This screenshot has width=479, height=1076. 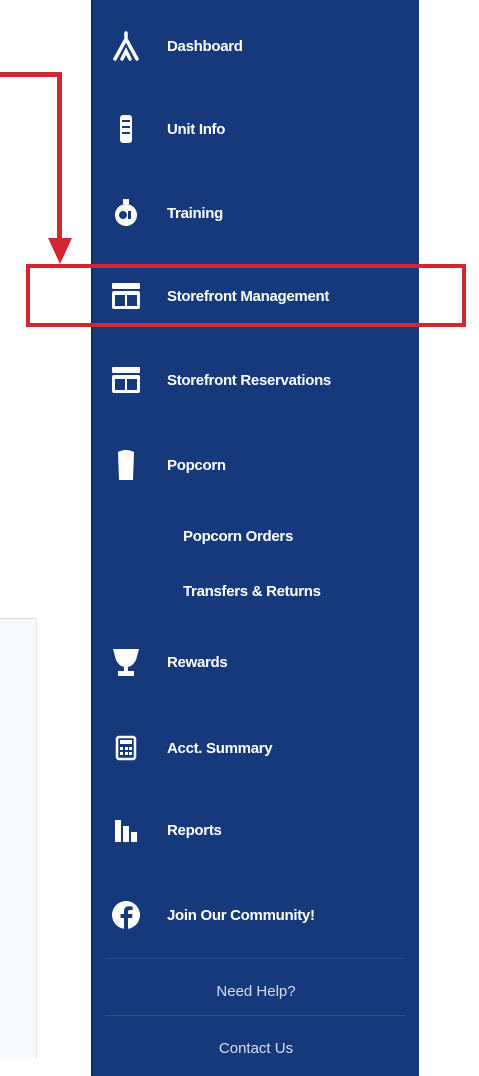 What do you see at coordinates (126, 662) in the screenshot?
I see `trophy-icon` at bounding box center [126, 662].